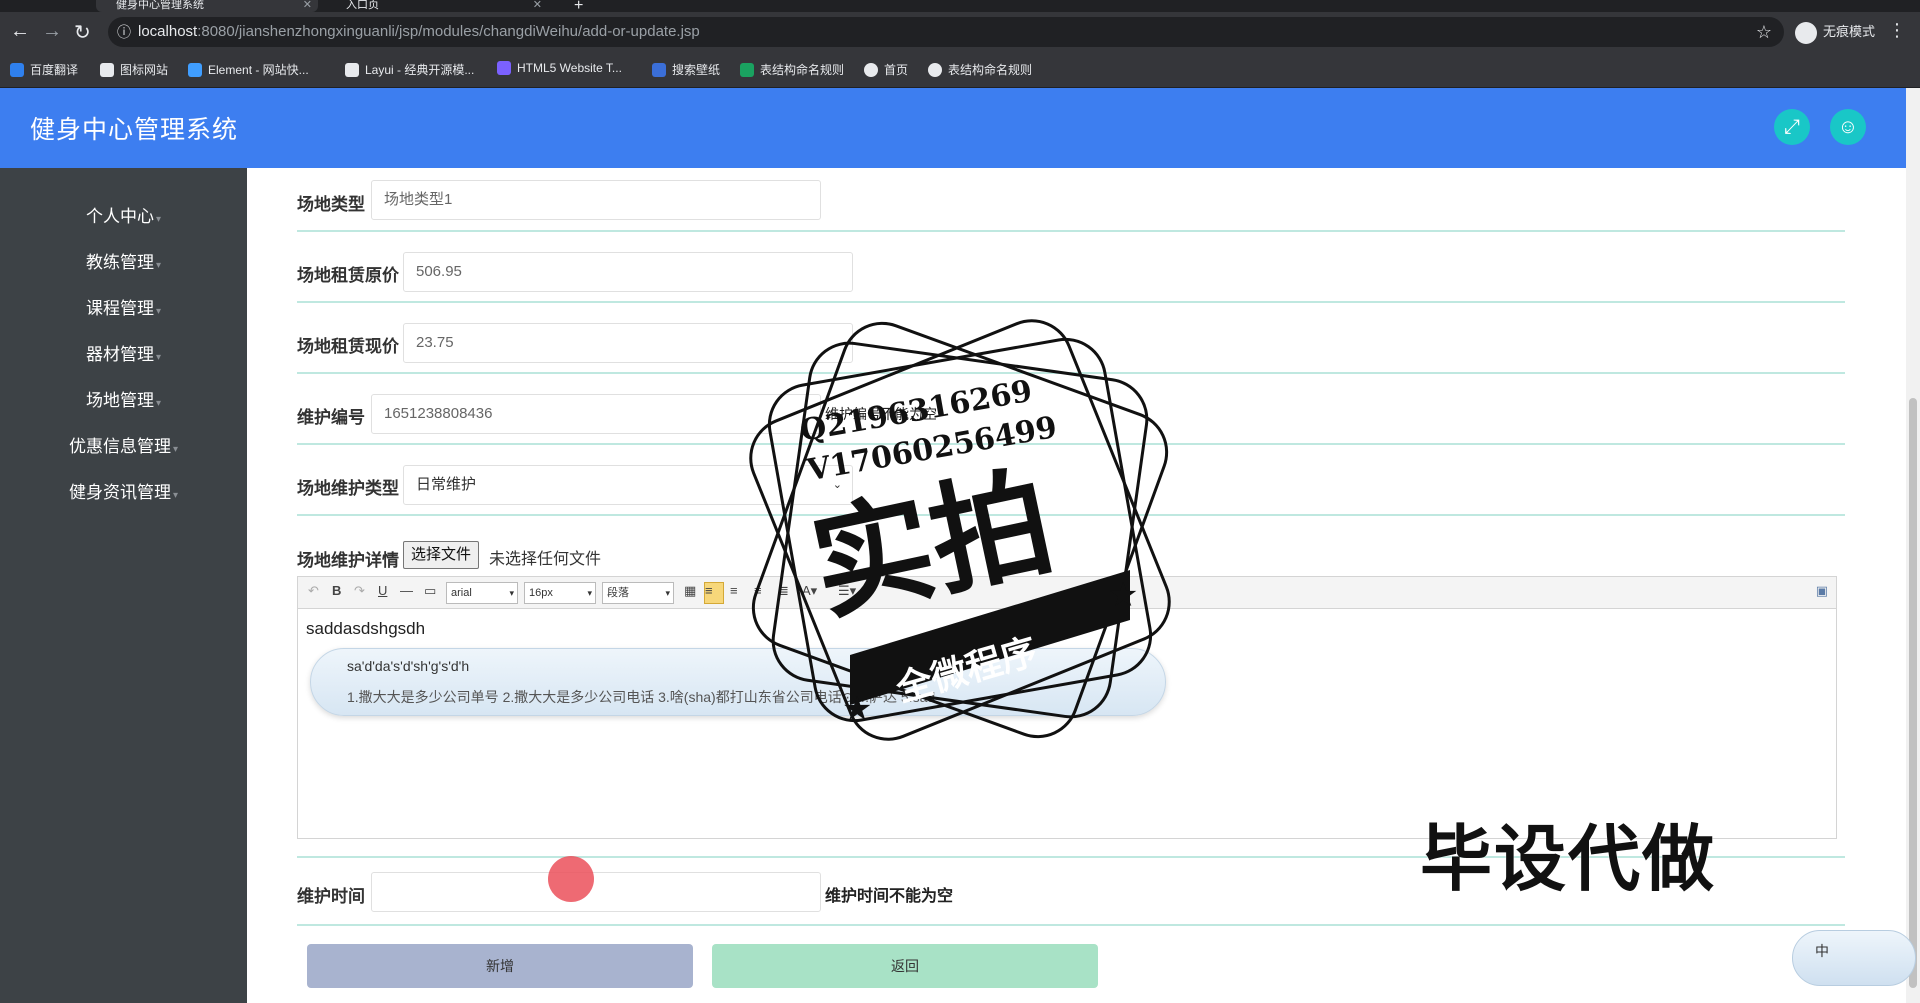 The height and width of the screenshot is (1003, 1920). I want to click on sidebar-item-label: 优惠信息管理, so click(119, 446).